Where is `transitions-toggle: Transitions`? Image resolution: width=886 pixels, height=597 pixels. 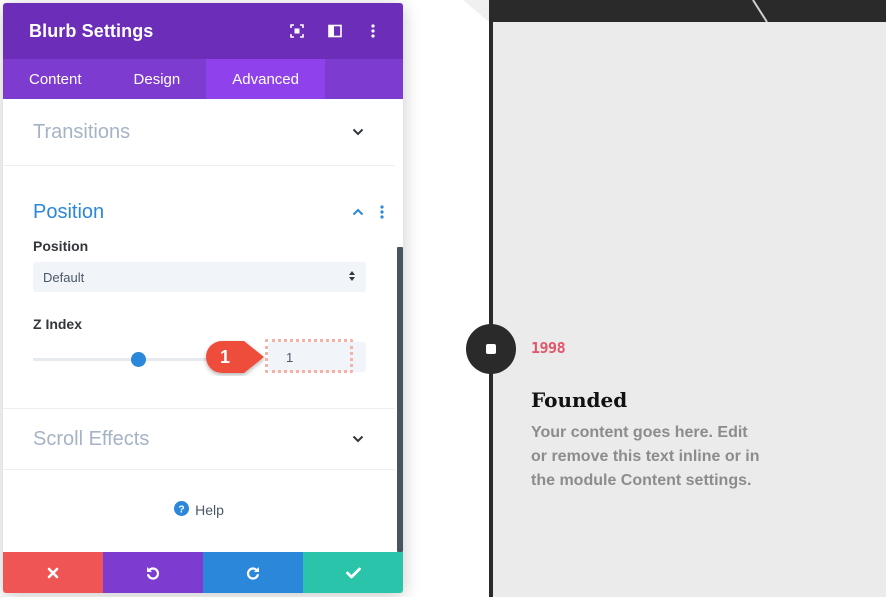
transitions-toggle: Transitions is located at coordinates (199, 132).